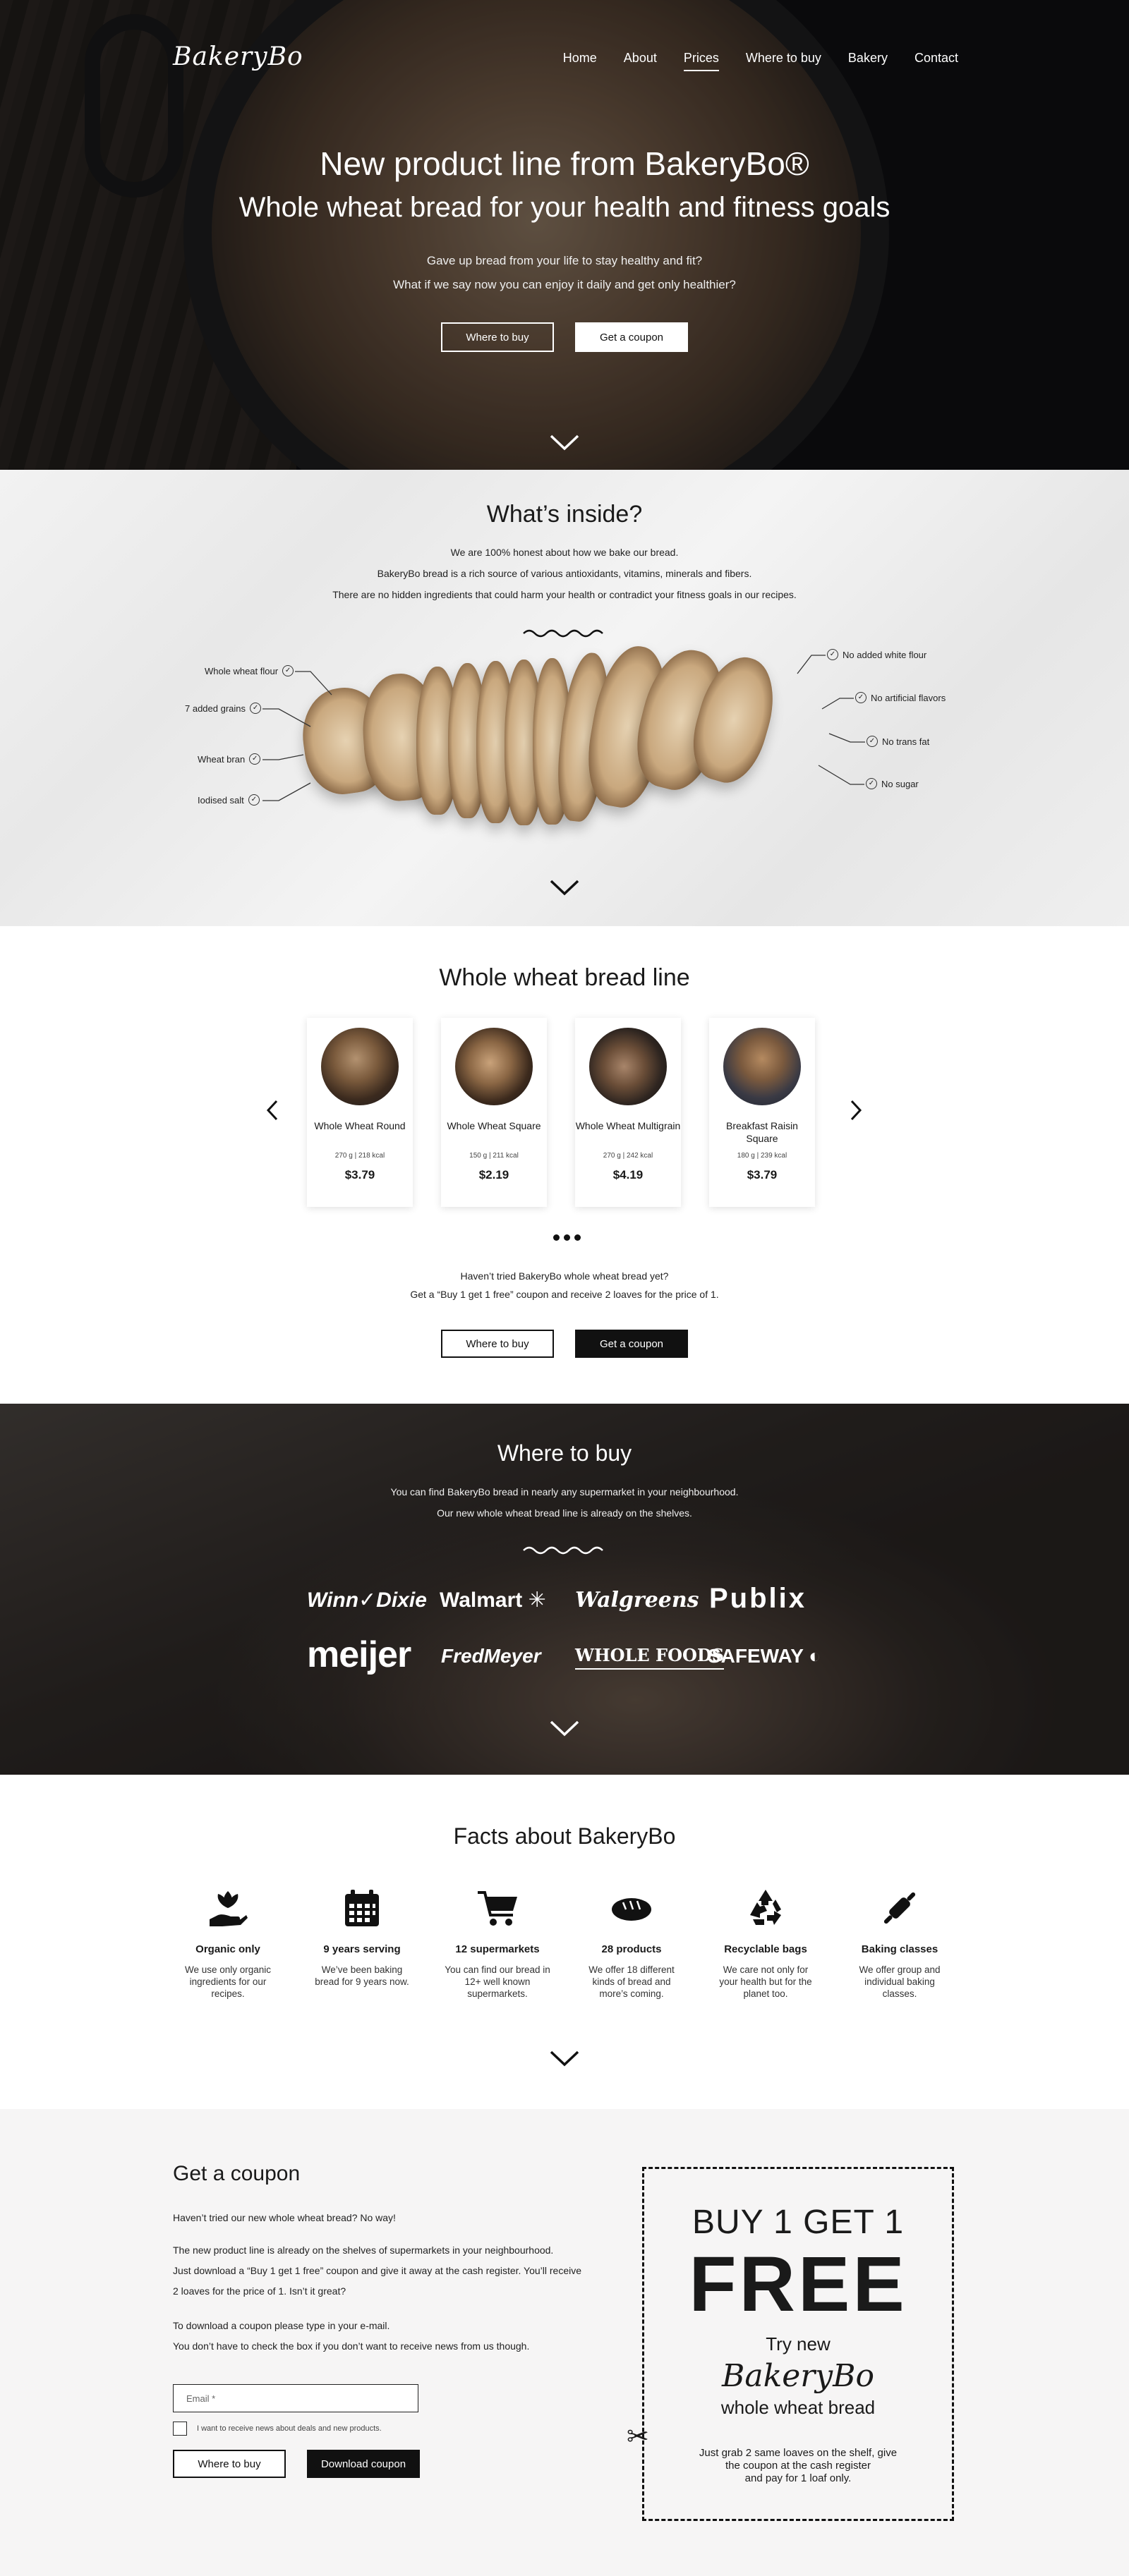 The width and height of the screenshot is (1129, 2576). I want to click on ingredient-leader-lines, so click(563, 728).